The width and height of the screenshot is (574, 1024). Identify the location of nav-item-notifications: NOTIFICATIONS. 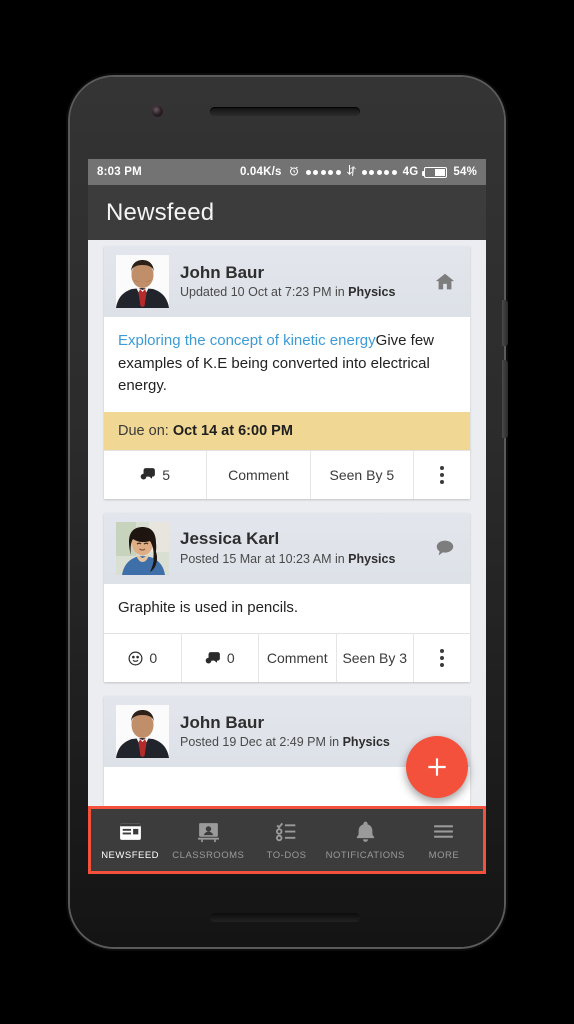
(365, 840).